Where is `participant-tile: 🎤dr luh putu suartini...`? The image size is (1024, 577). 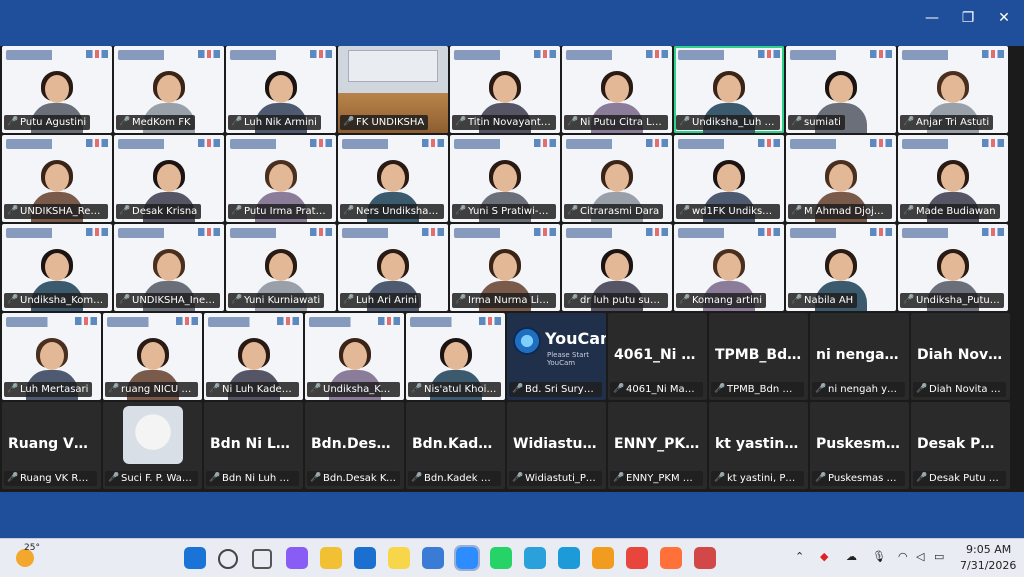
participant-tile: 🎤dr luh putu suartini... is located at coordinates (617, 267).